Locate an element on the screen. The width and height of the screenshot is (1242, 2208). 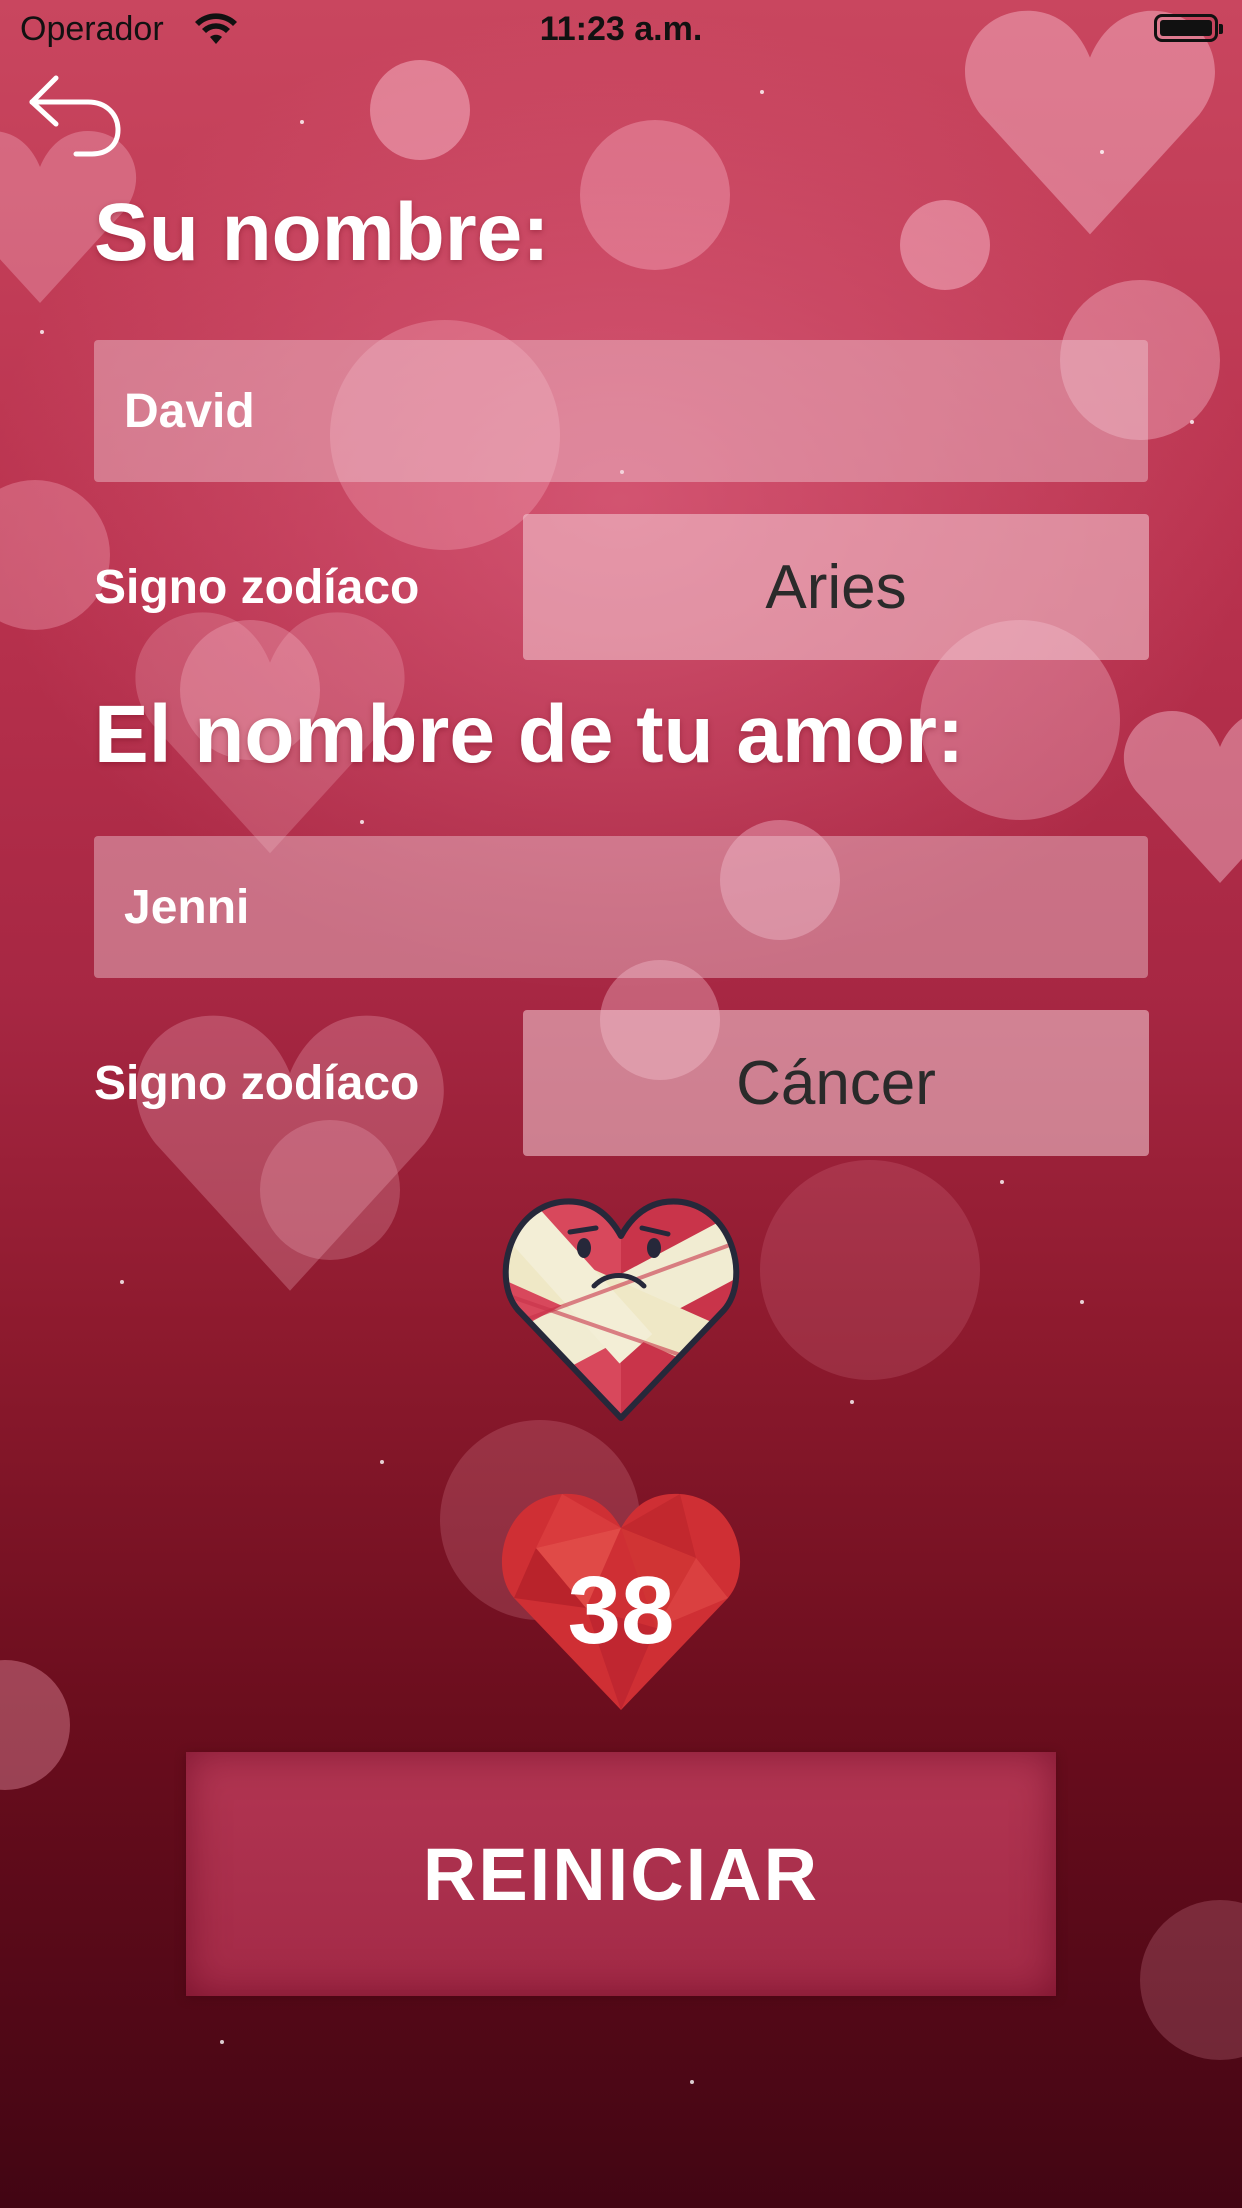
love-zodiac-picker: Cáncer is located at coordinates (836, 1083).